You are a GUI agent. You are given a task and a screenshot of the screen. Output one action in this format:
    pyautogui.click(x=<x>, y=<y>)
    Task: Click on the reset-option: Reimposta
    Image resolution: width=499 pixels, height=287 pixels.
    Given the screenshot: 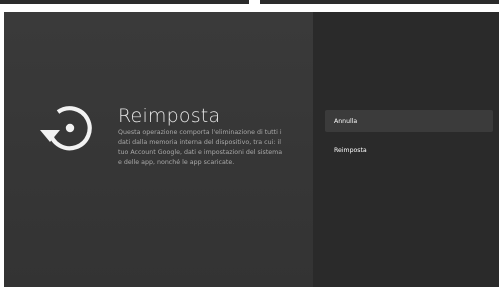 What is the action you would take?
    pyautogui.click(x=409, y=150)
    